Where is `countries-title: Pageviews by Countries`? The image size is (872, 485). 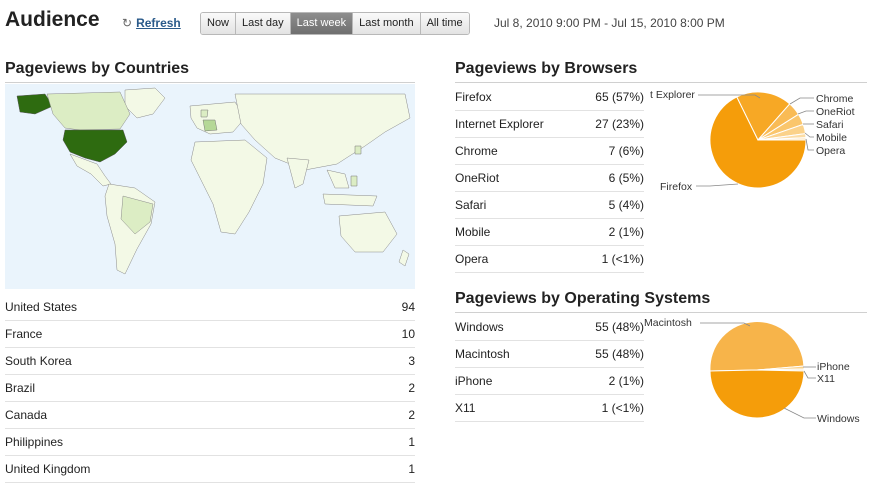 countries-title: Pageviews by Countries is located at coordinates (97, 68).